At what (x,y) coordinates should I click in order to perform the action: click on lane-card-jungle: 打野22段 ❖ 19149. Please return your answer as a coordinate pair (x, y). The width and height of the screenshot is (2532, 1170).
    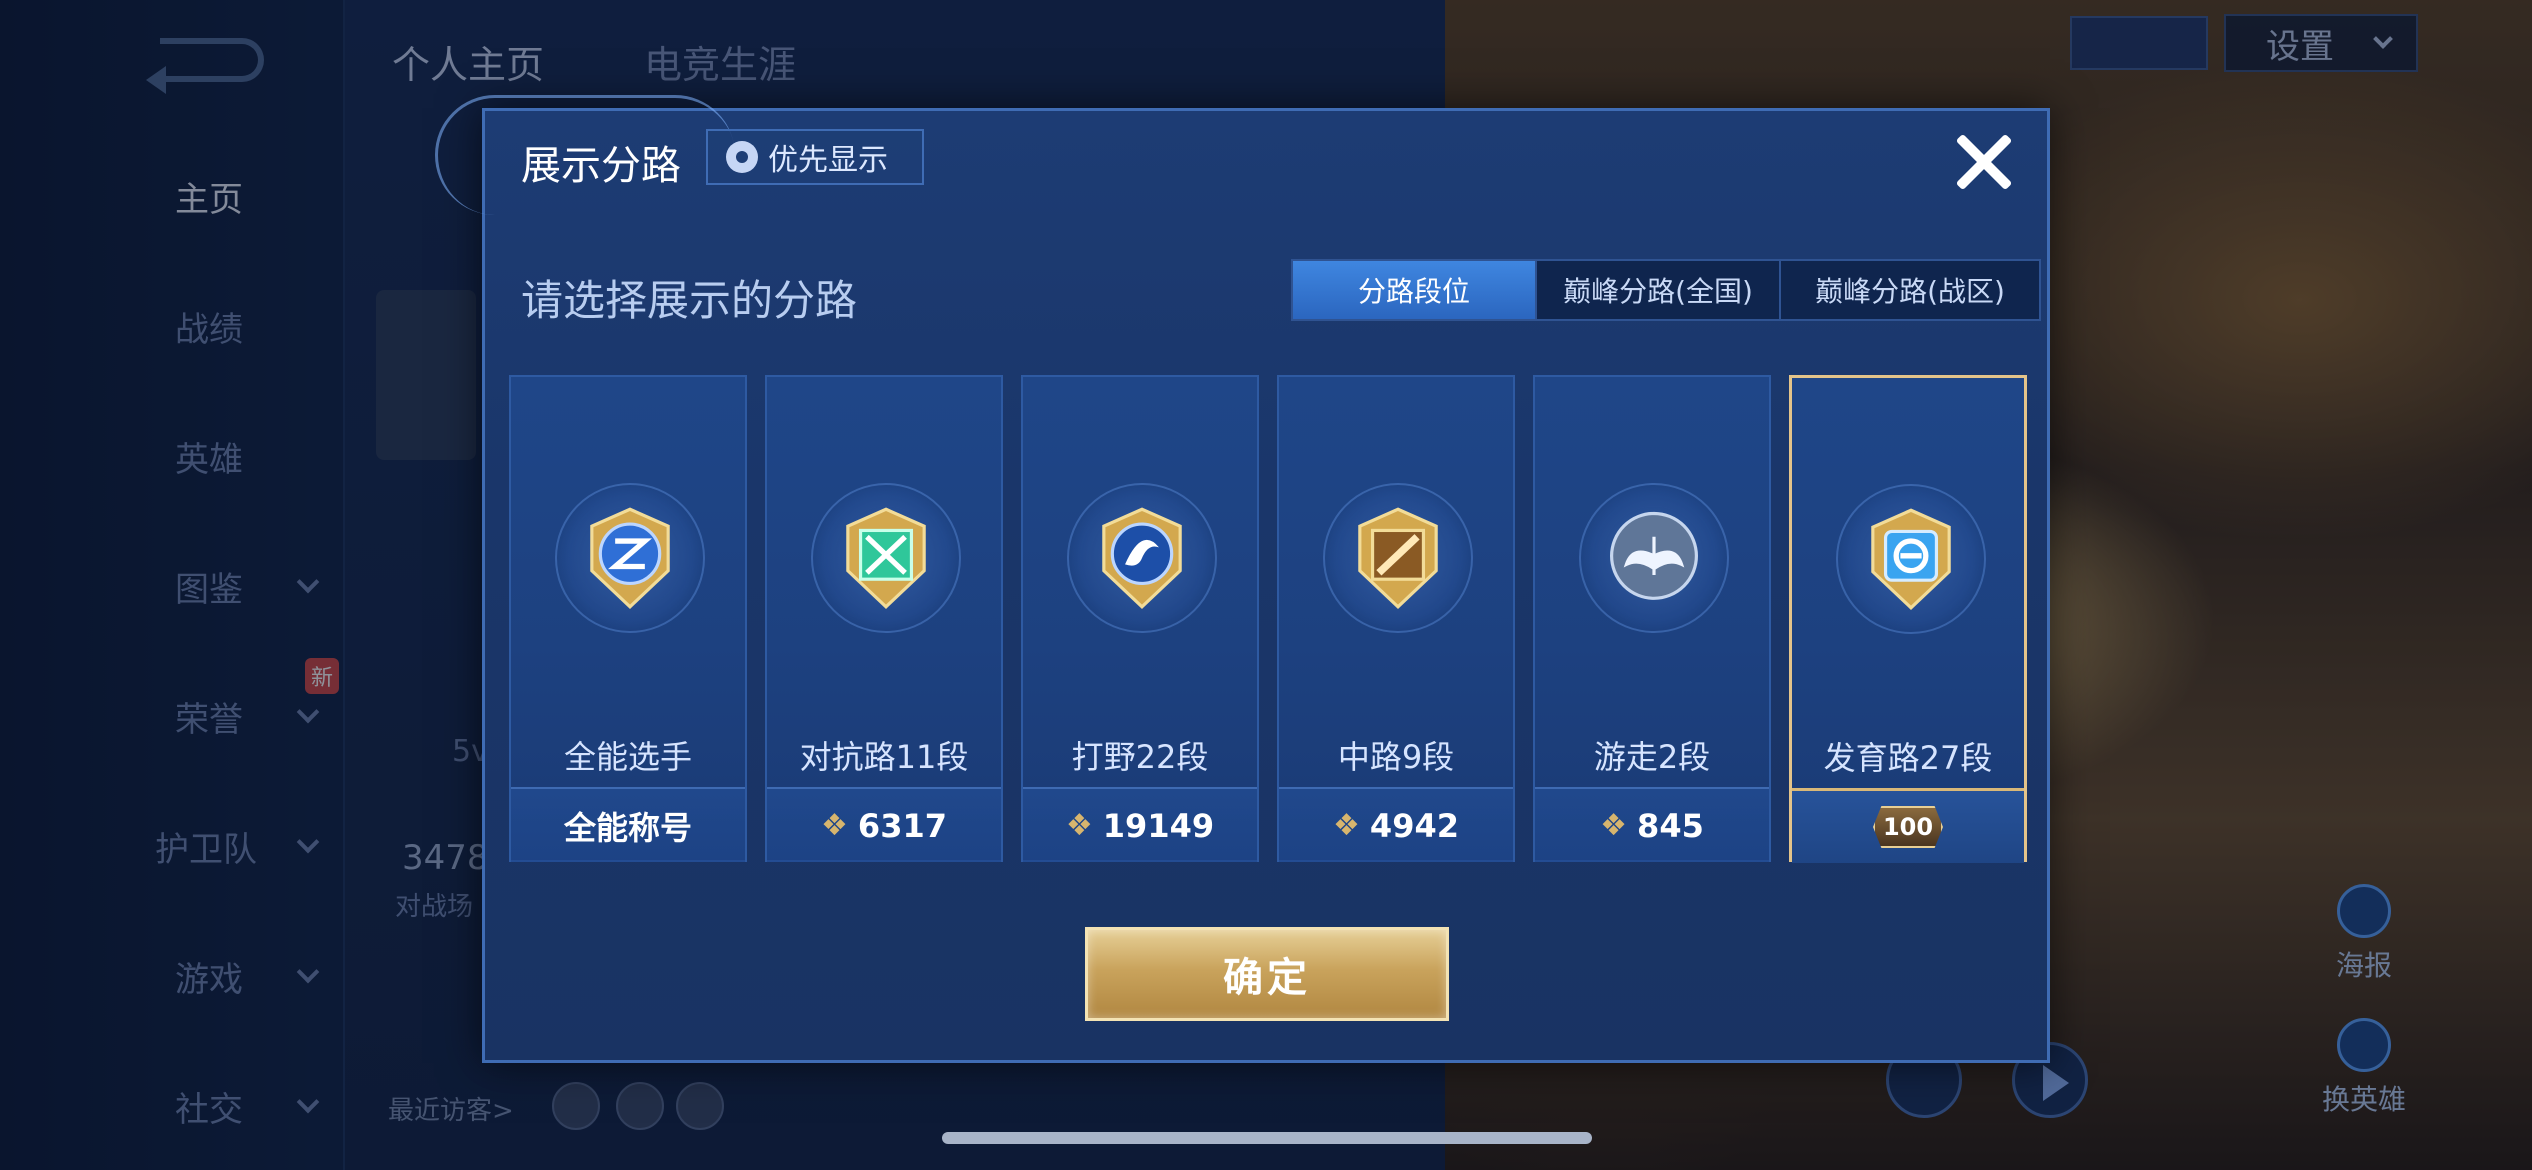
    Looking at the image, I should click on (1140, 618).